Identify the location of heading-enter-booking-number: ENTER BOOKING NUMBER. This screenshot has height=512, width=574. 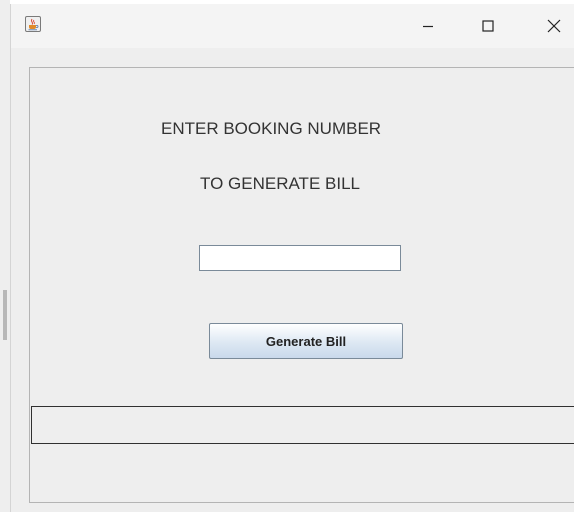
(271, 128).